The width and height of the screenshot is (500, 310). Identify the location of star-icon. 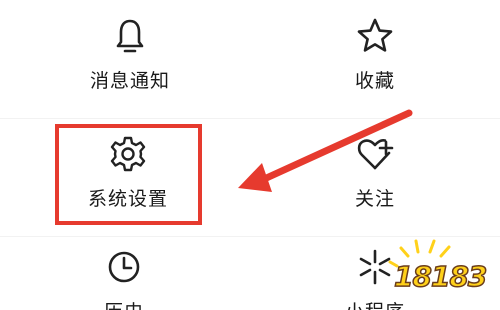
(375, 35).